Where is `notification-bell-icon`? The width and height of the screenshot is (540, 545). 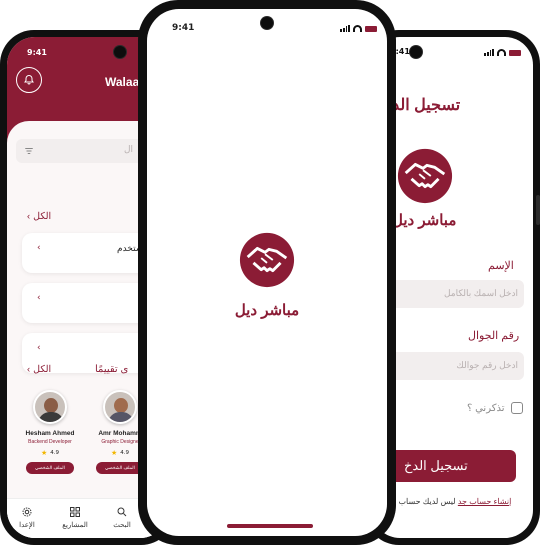
notification-bell-icon is located at coordinates (29, 80).